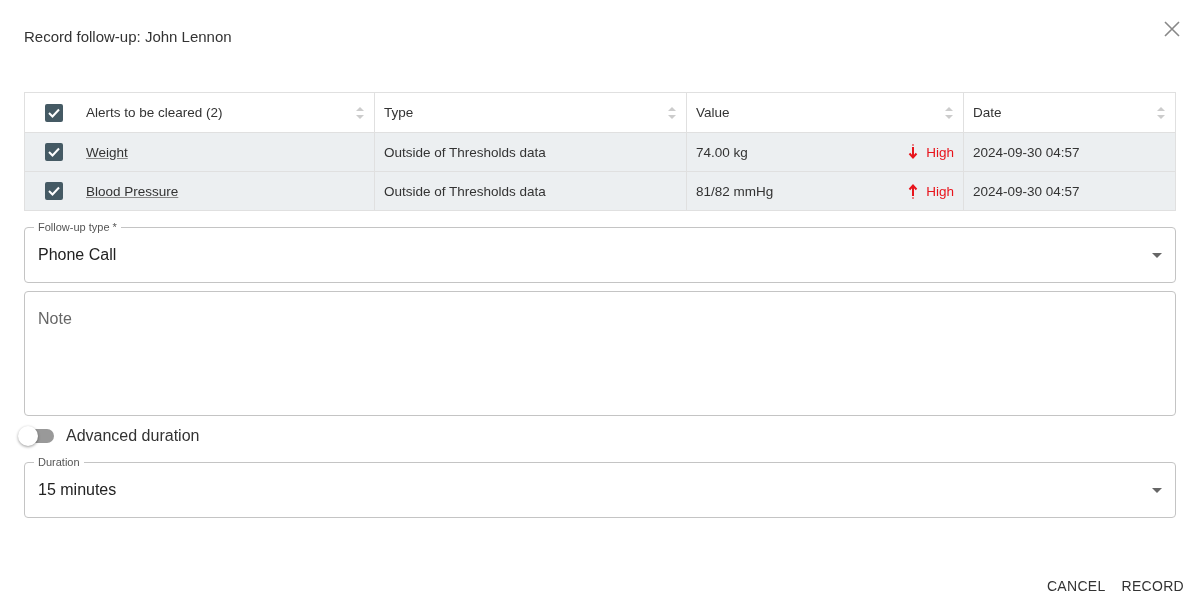 This screenshot has height=614, width=1200. Describe the element at coordinates (154, 112) in the screenshot. I see `column-header: Alerts to be cleared (2)` at that location.